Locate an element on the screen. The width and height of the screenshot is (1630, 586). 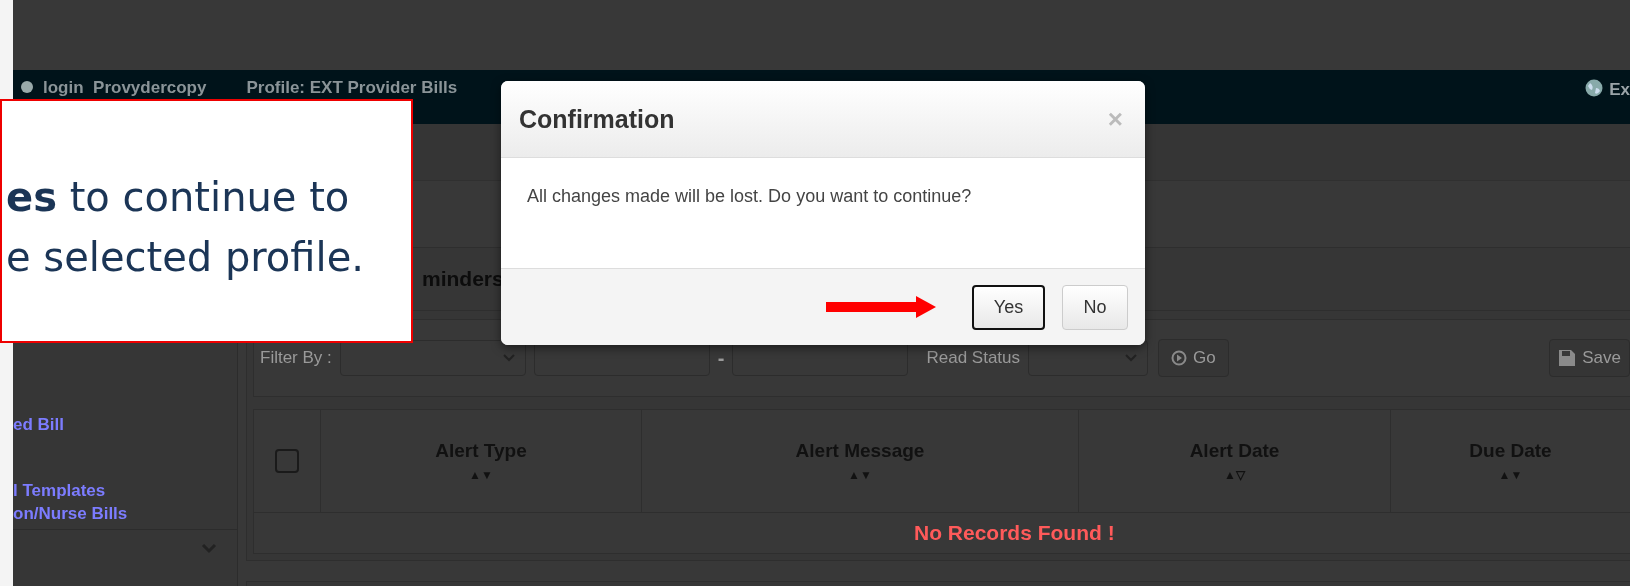
user-icon is located at coordinates (27, 87).